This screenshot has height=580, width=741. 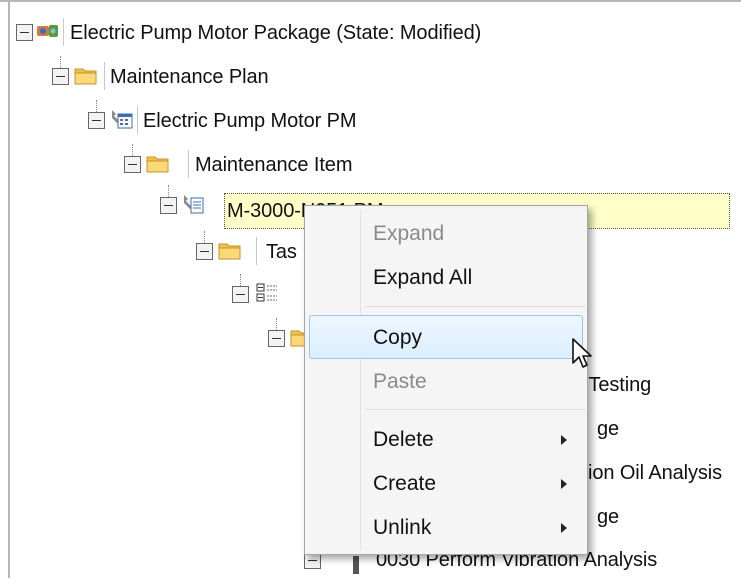 What do you see at coordinates (655, 473) in the screenshot?
I see `tree-node-label: ion Oil Analysis` at bounding box center [655, 473].